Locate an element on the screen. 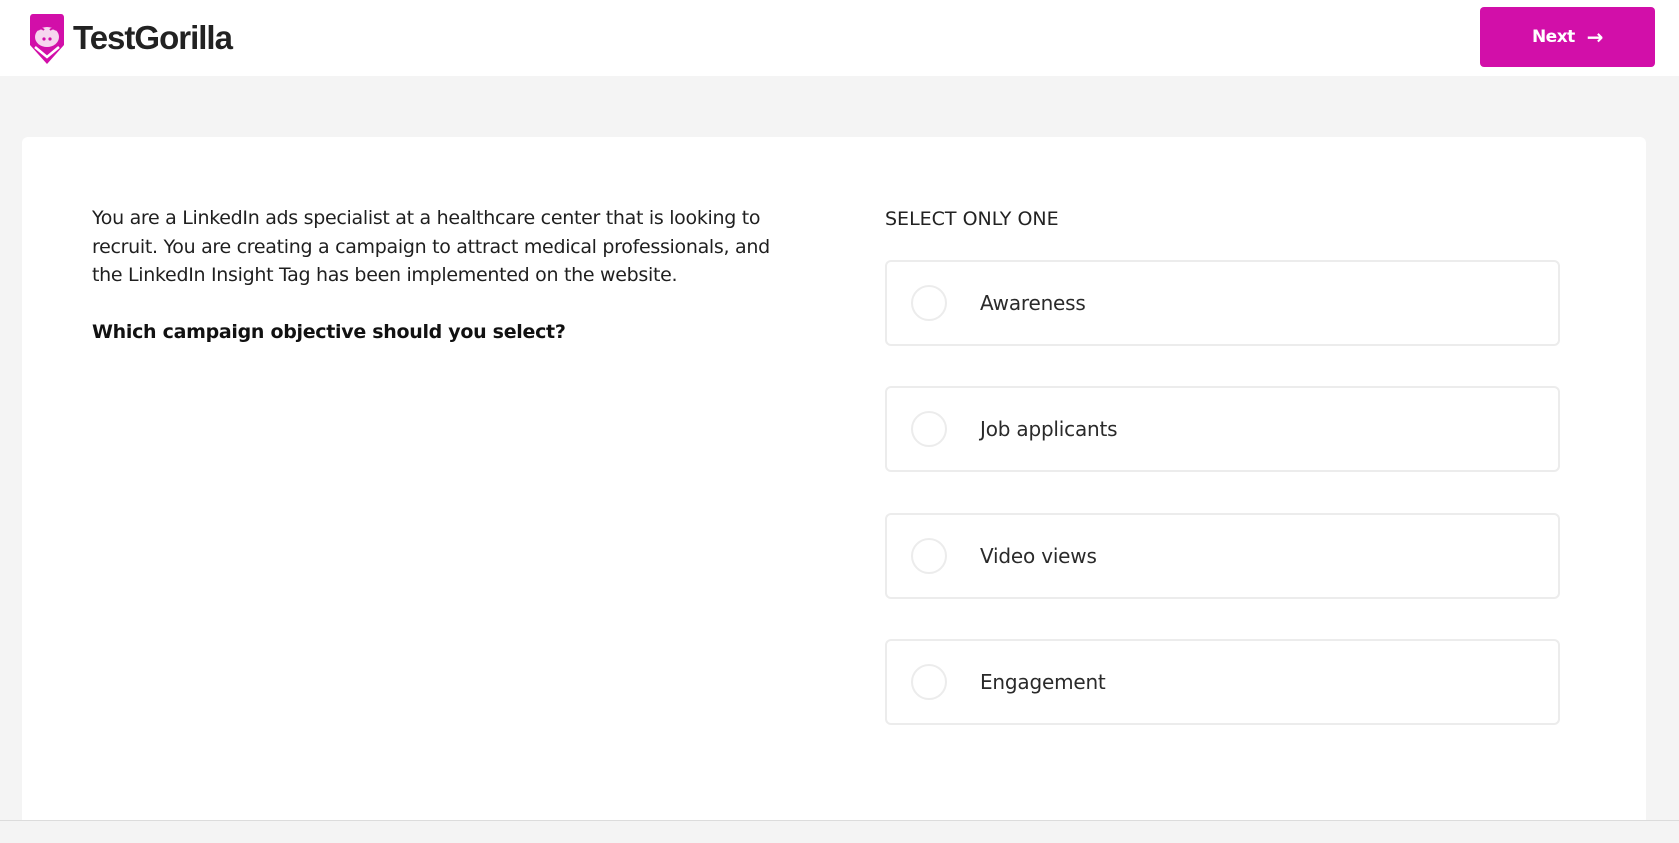 The width and height of the screenshot is (1679, 843). answer-label: Video views is located at coordinates (1038, 556).